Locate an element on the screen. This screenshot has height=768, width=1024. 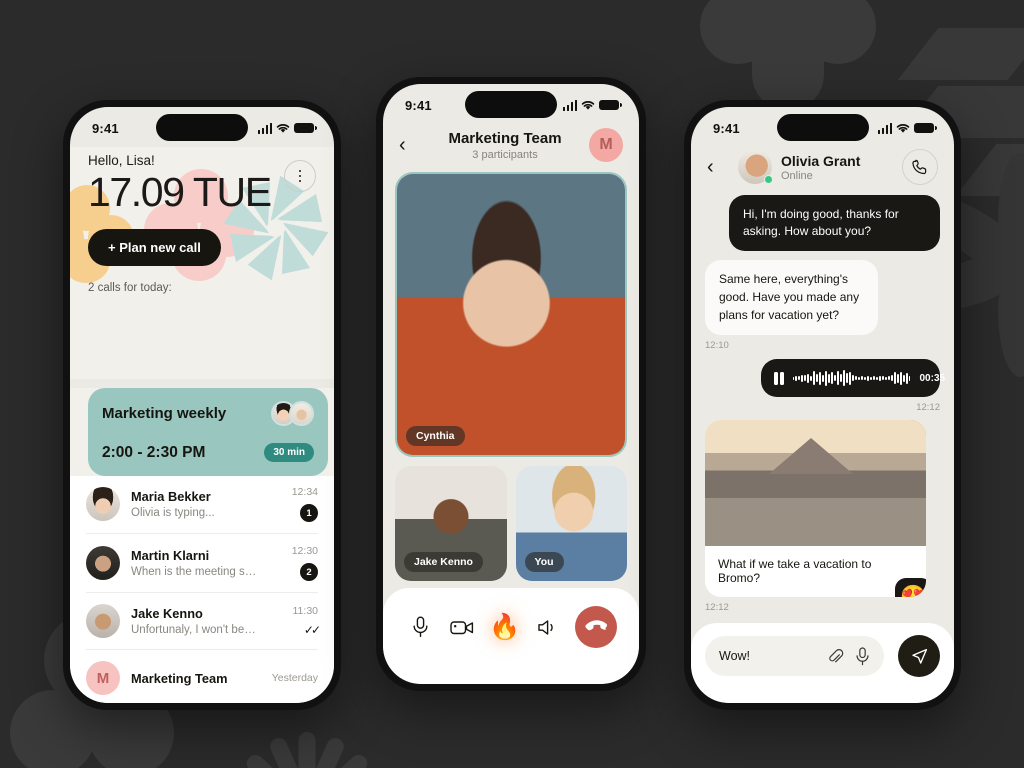
main-video-tile: Cynthia is located at coordinates (511, 314).